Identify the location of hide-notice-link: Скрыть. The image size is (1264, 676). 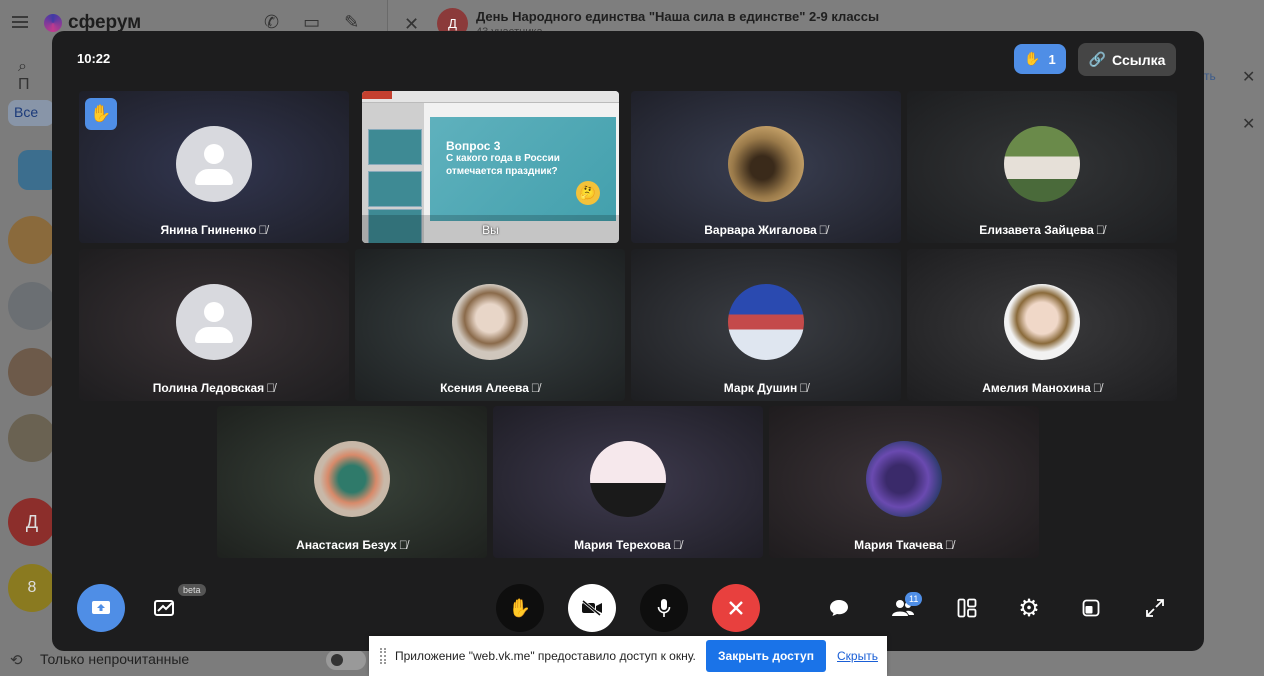
(857, 656).